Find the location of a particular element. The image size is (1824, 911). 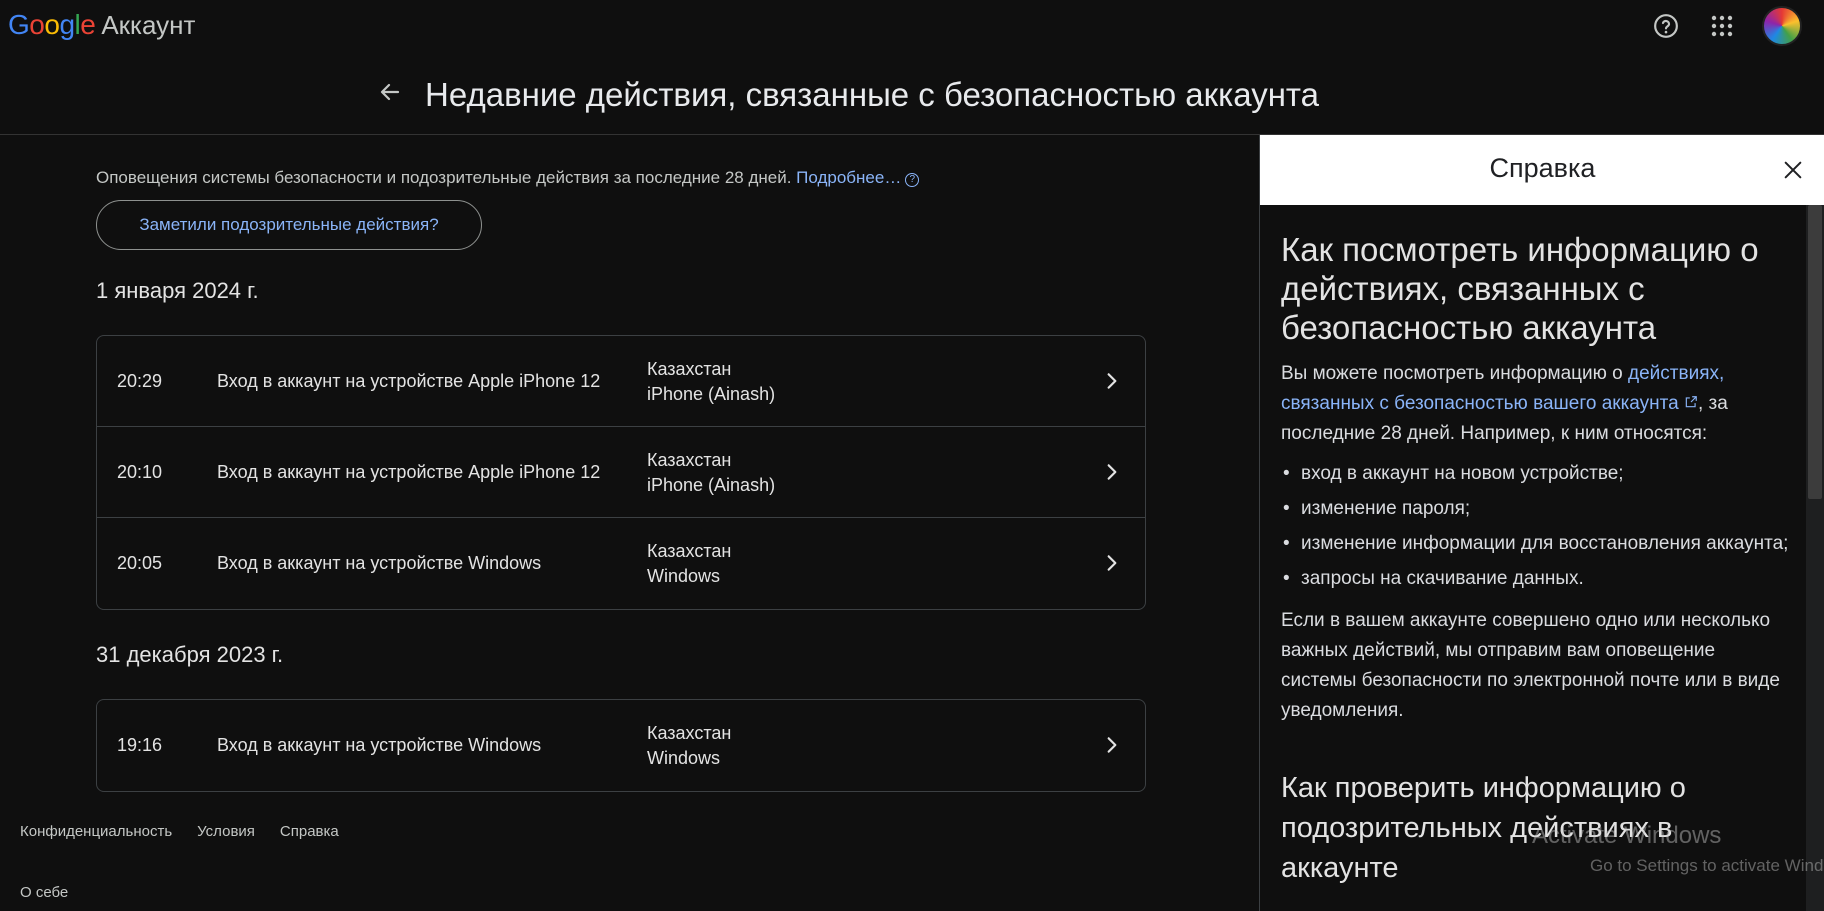

list-item: изменение пароля; is located at coordinates (1536, 509).